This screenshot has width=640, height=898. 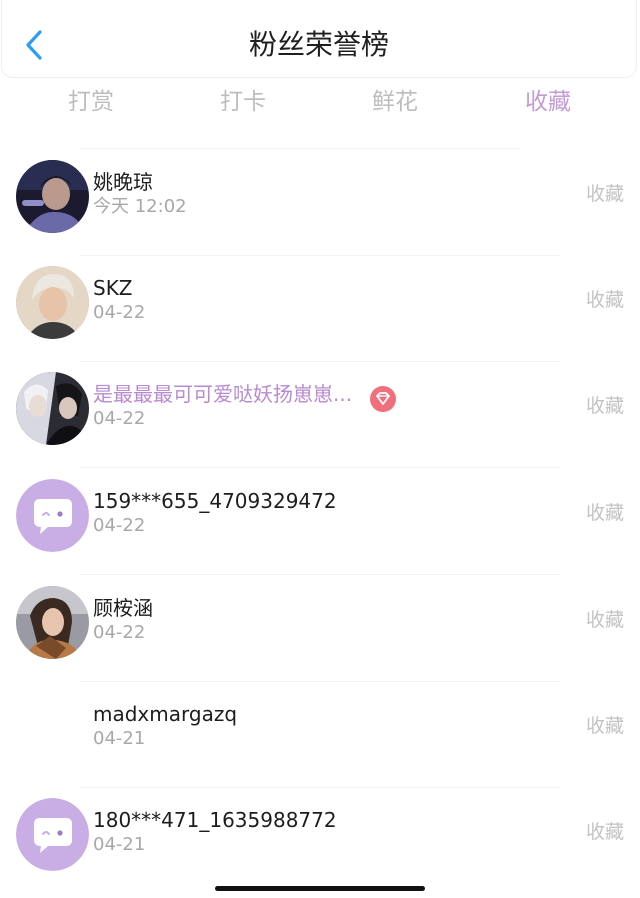 What do you see at coordinates (320, 735) in the screenshot?
I see `fan-row: madxmargazq 04-21 收藏` at bounding box center [320, 735].